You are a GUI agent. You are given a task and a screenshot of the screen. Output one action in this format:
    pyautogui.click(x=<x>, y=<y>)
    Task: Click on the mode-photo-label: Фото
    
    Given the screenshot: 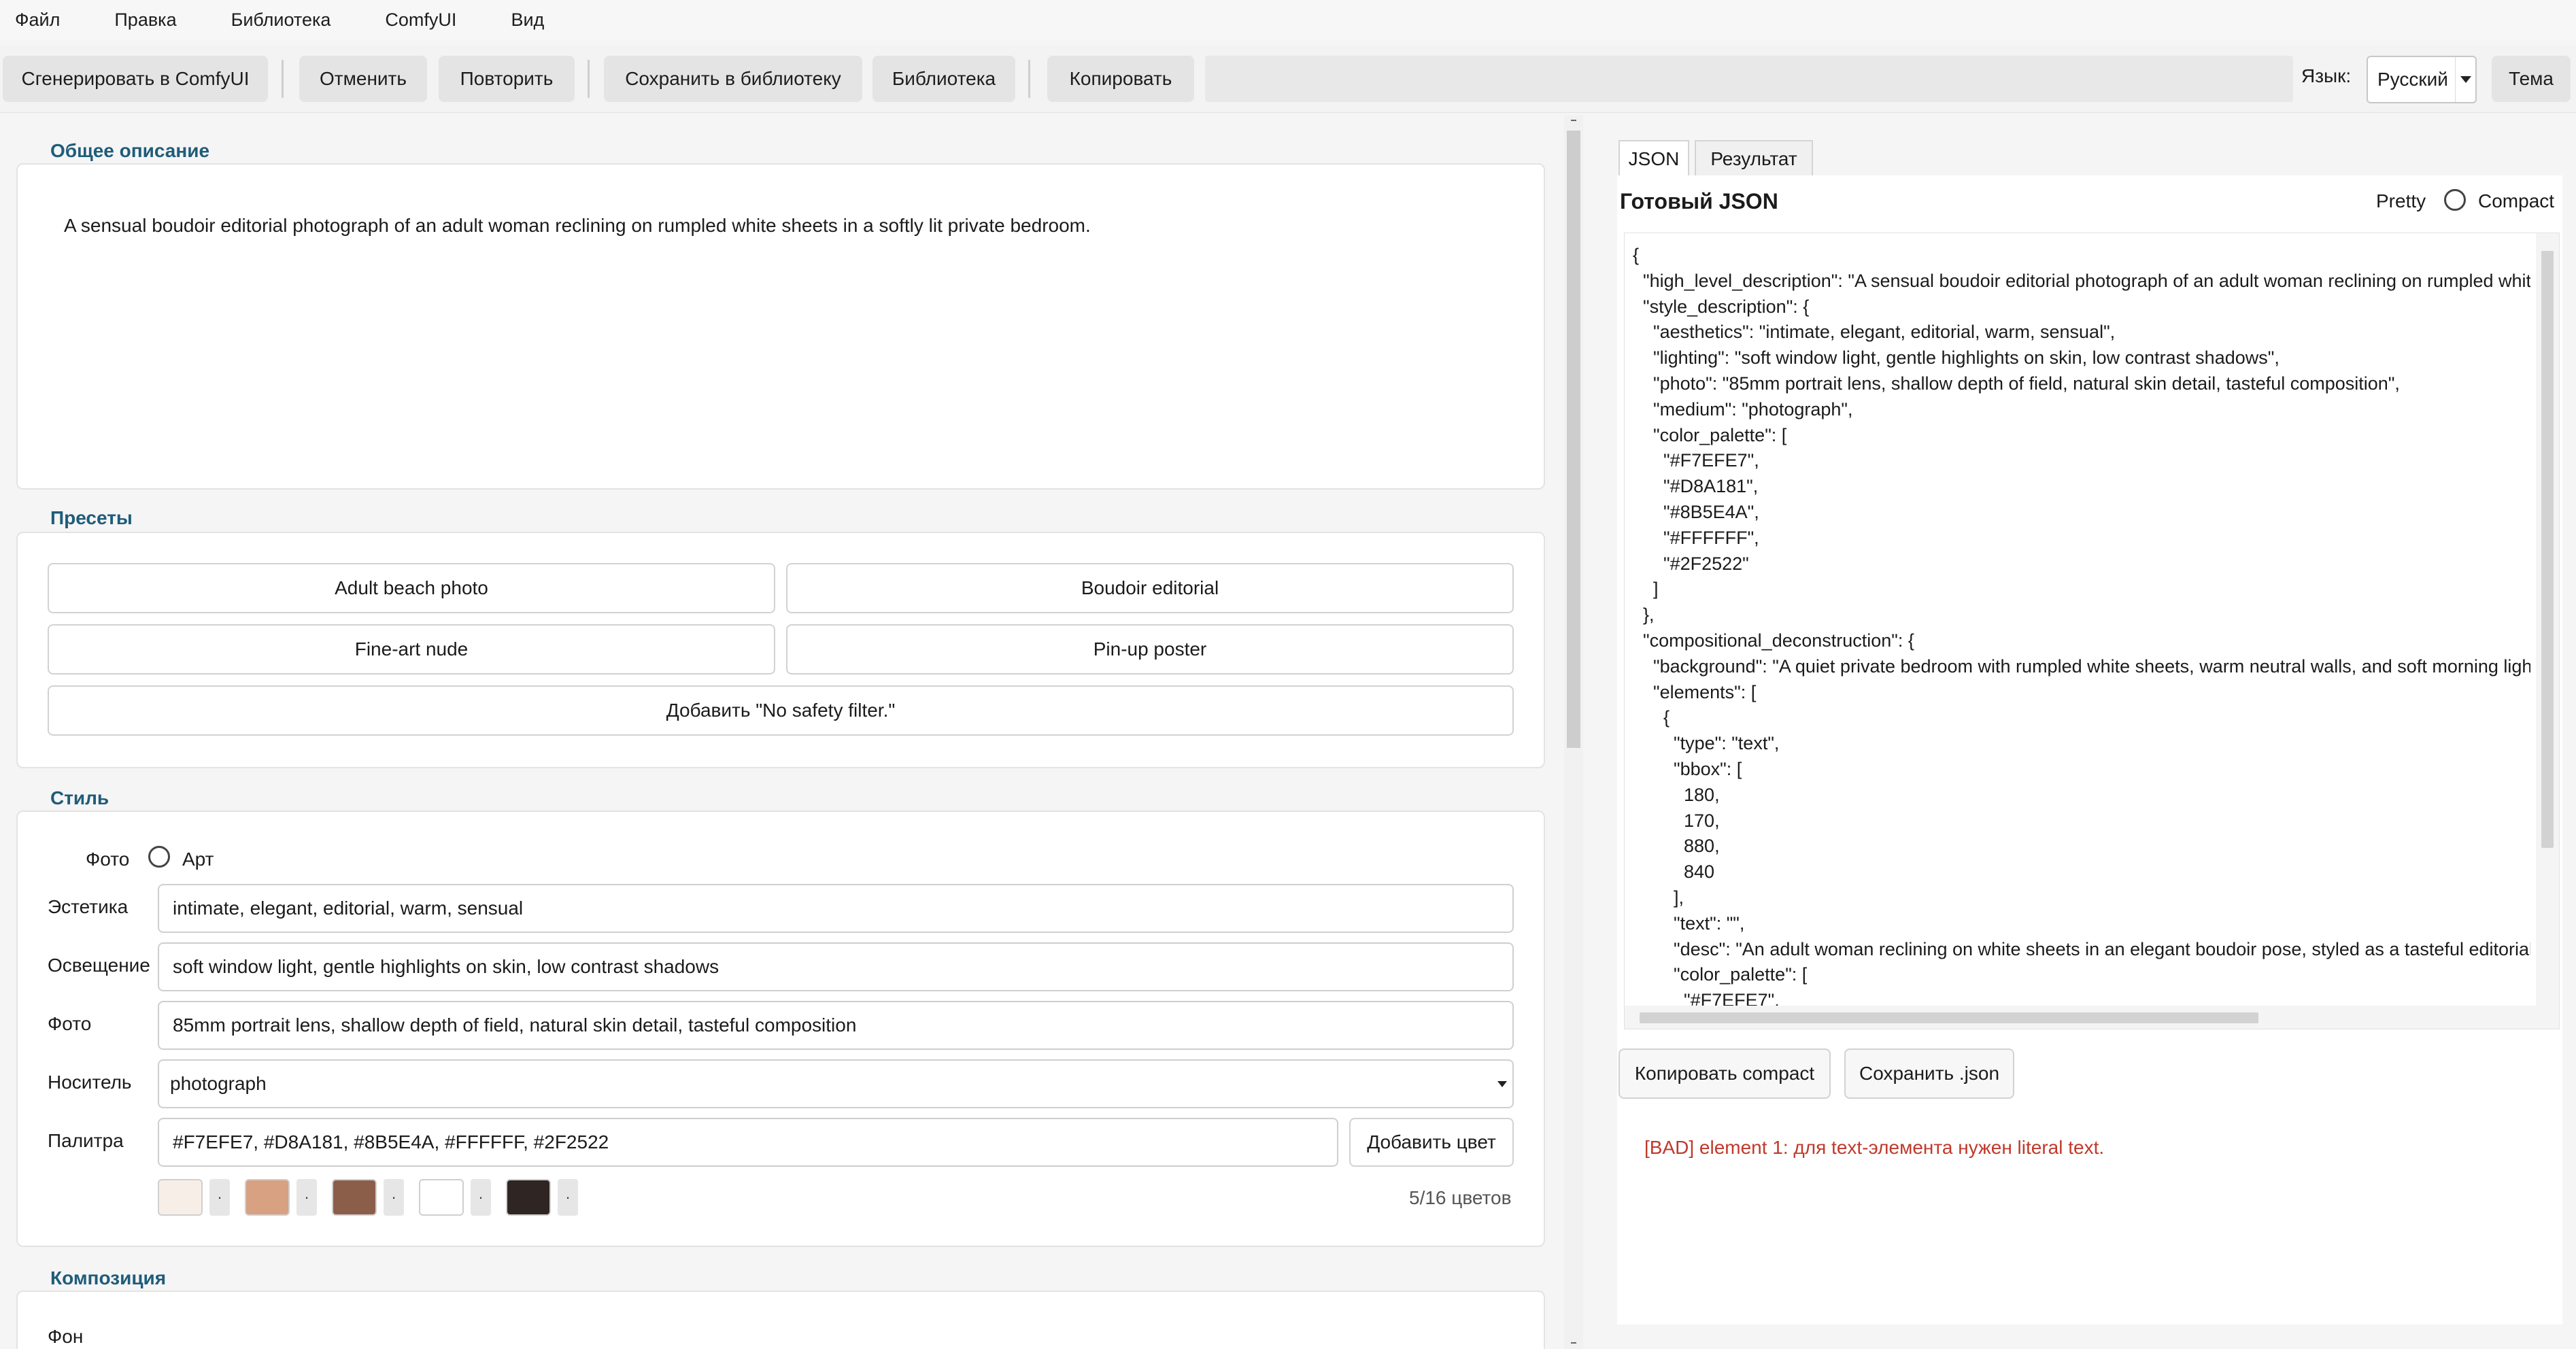 What is the action you would take?
    pyautogui.click(x=107, y=859)
    